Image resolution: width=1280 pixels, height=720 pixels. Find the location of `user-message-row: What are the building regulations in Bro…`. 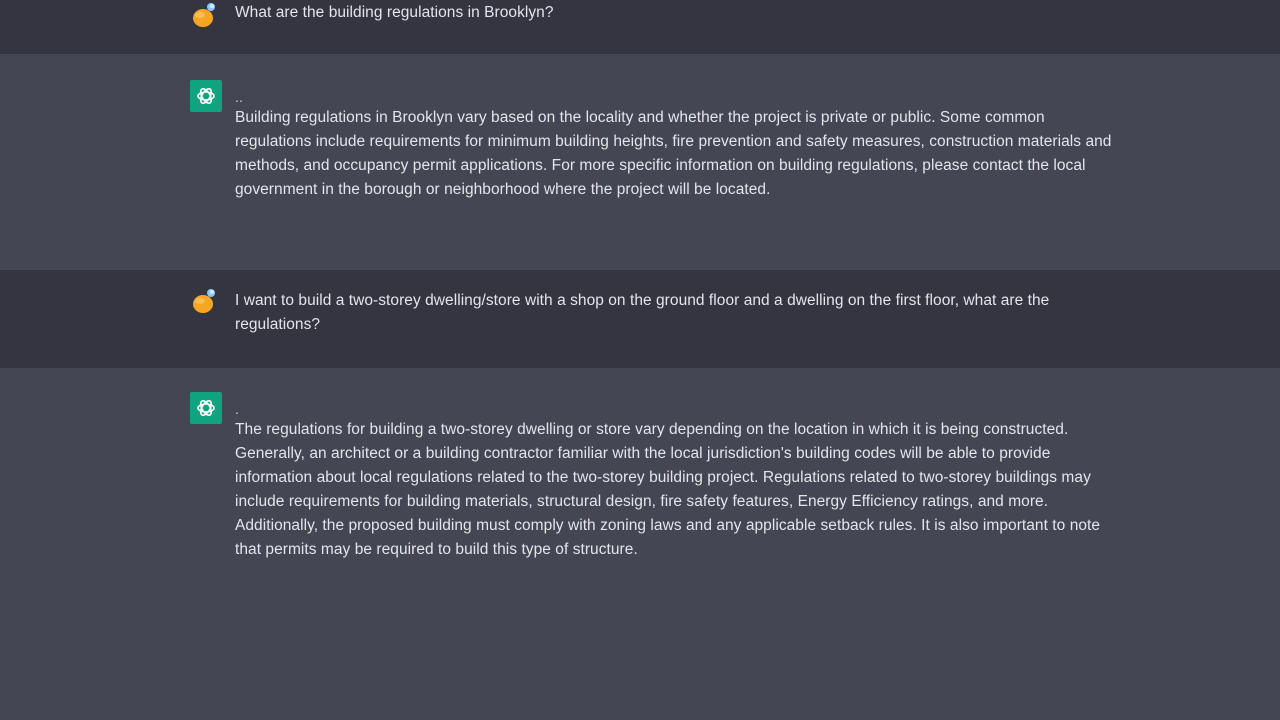

user-message-row: What are the building regulations in Bro… is located at coordinates (640, 27).